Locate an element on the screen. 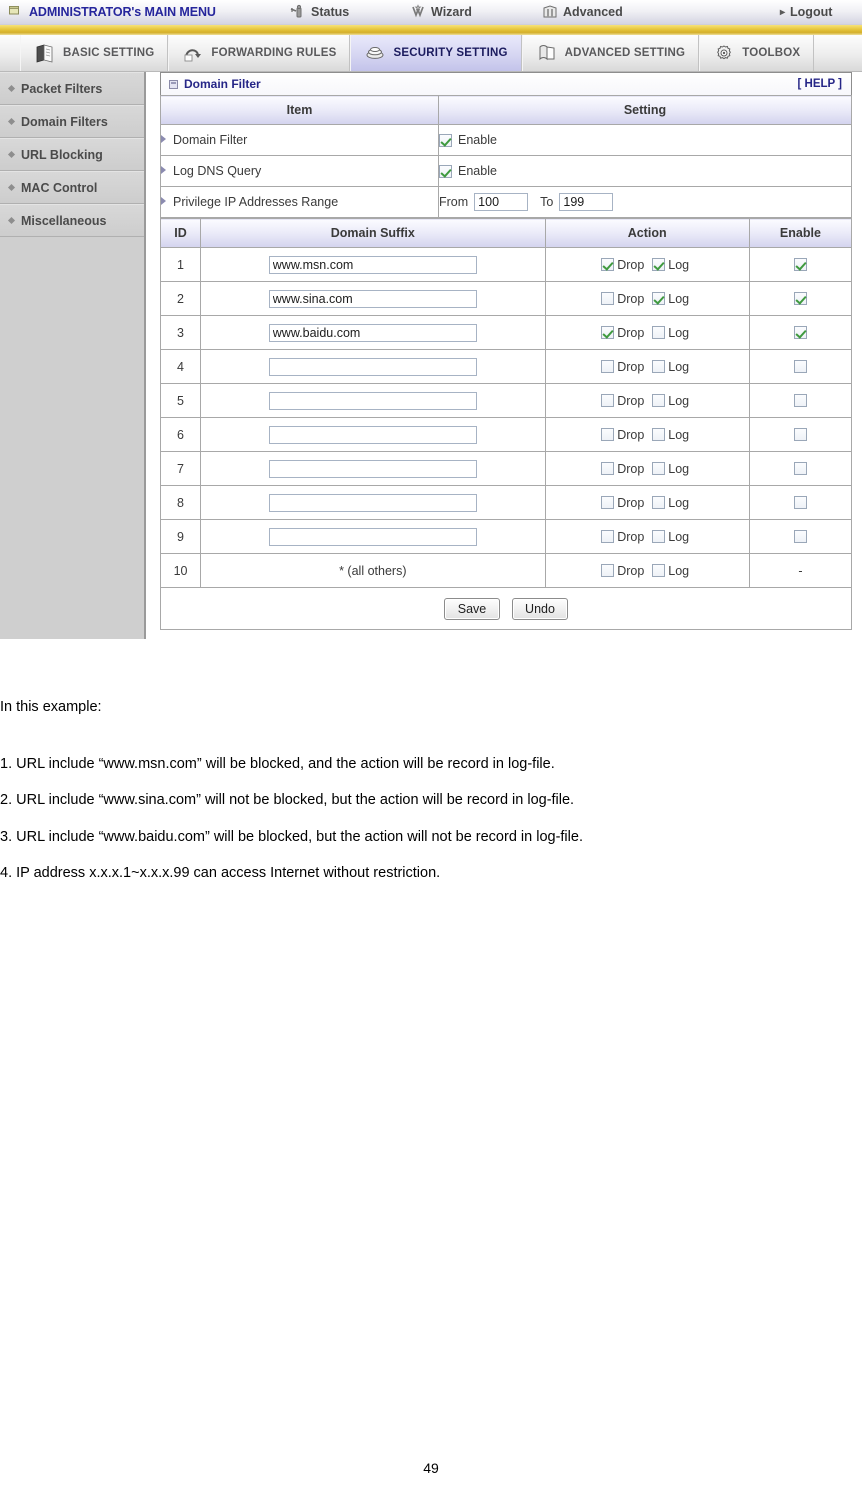 This screenshot has width=862, height=1491. tab-toolbox-label: TOOLBOX is located at coordinates (771, 53).